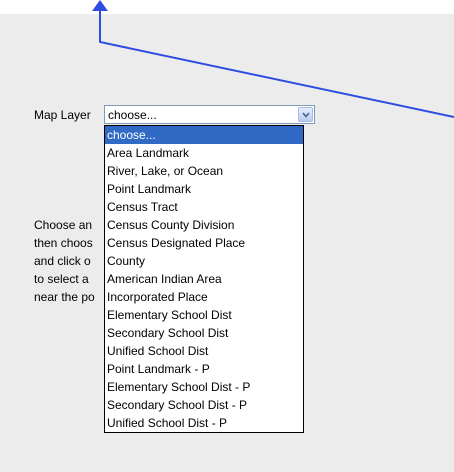  What do you see at coordinates (204, 243) in the screenshot?
I see `dropdown-option-census-designated-place: Census Designated Place` at bounding box center [204, 243].